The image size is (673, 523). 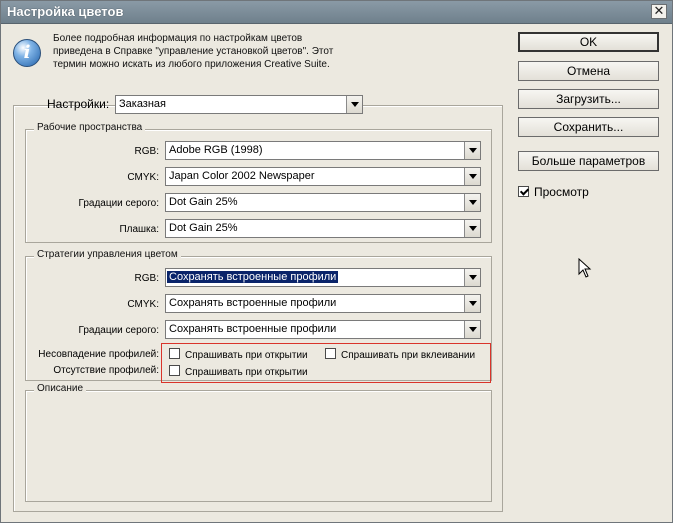 What do you see at coordinates (98, 354) in the screenshot?
I see `mismatch-label: Несовпадение профилей:` at bounding box center [98, 354].